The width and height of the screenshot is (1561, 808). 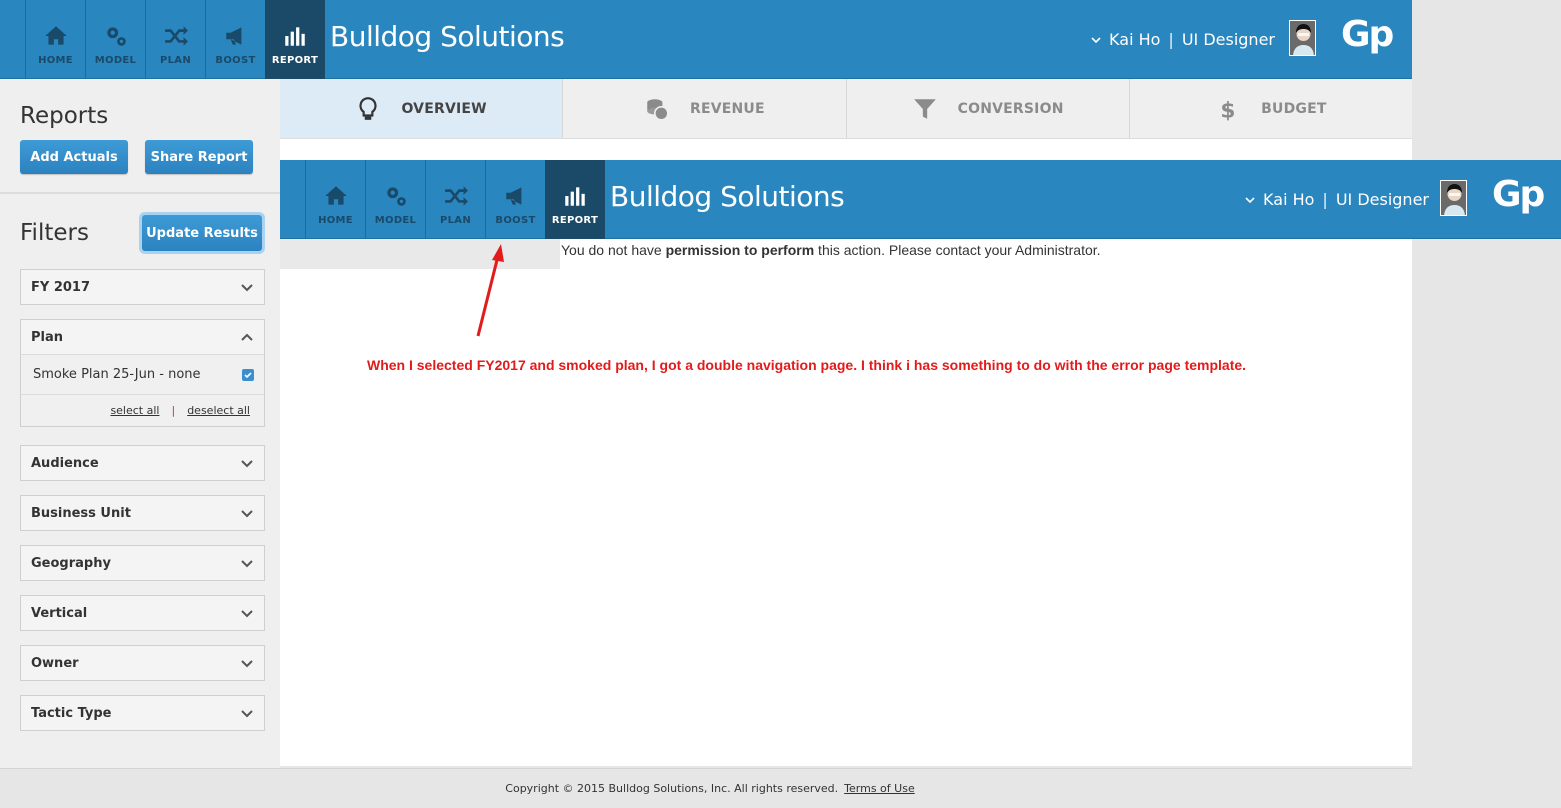 What do you see at coordinates (59, 613) in the screenshot?
I see `filter-label: Vertical` at bounding box center [59, 613].